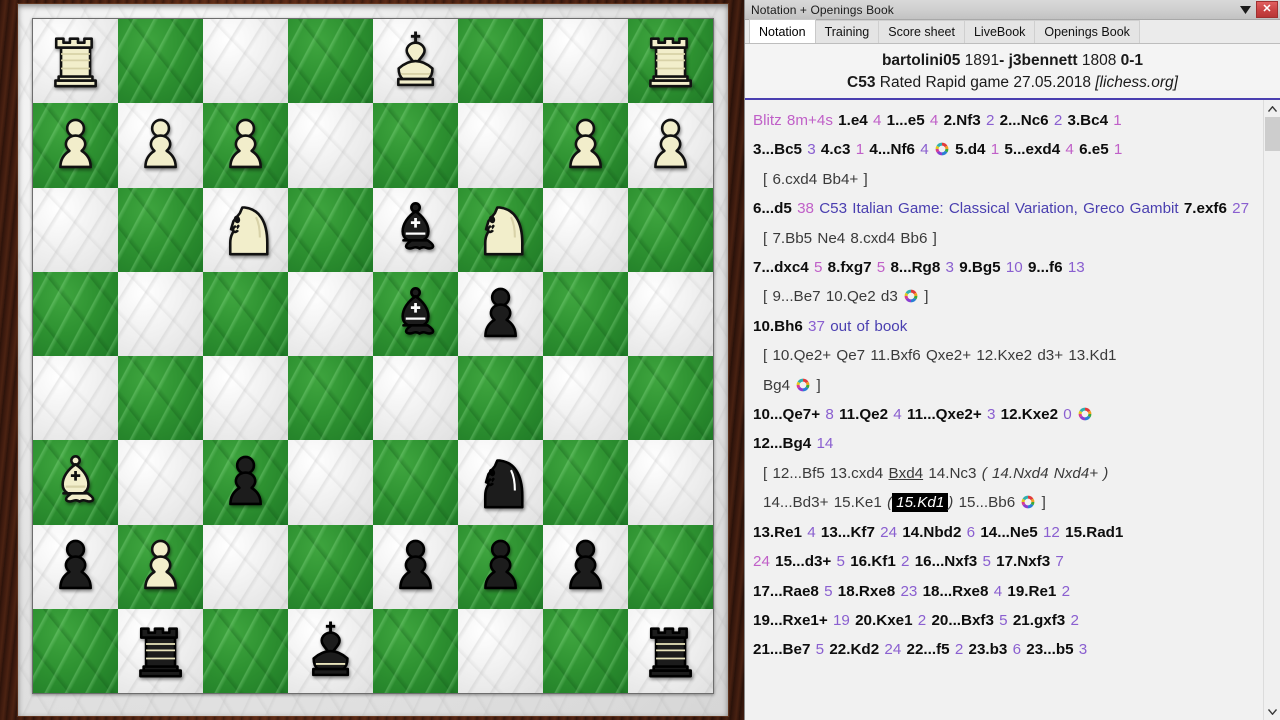 This screenshot has width=1280, height=720. I want to click on lets-check-icon, so click(1085, 414).